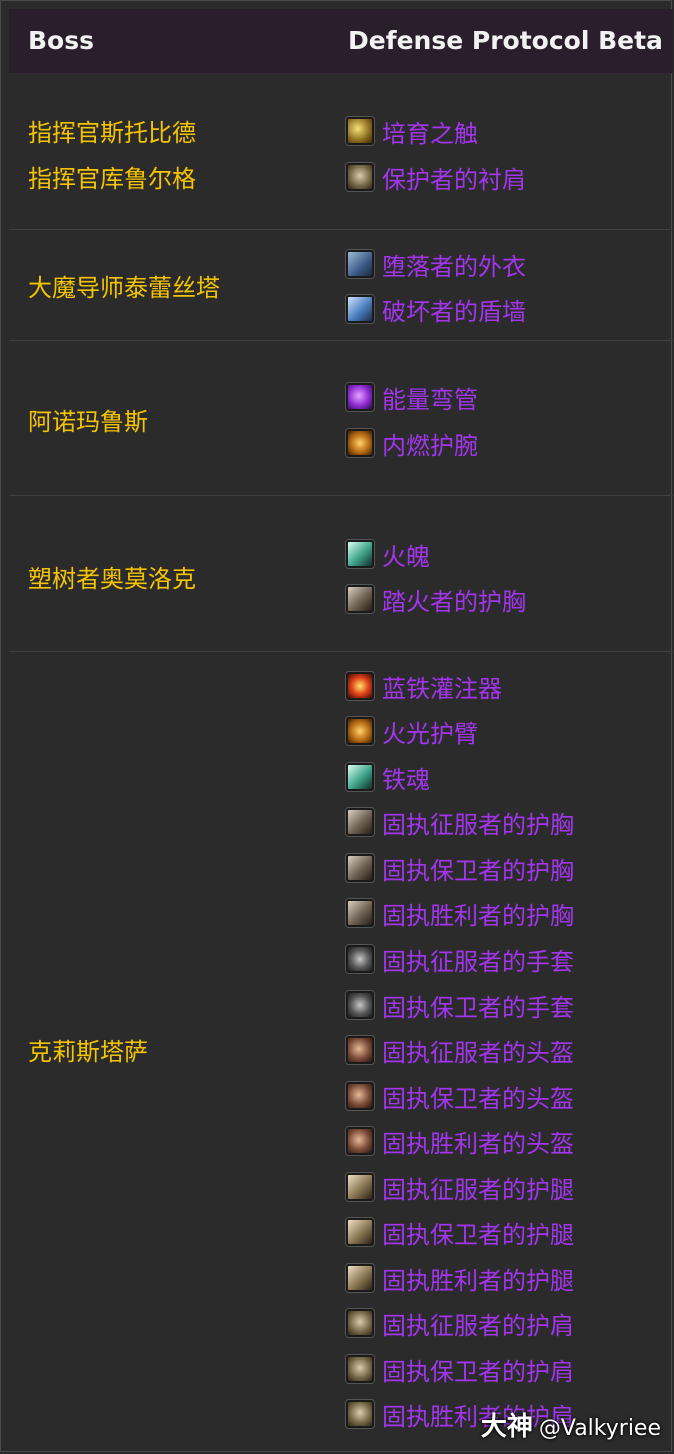 This screenshot has width=674, height=1454. I want to click on loot-item: 火光护臂, so click(412, 731).